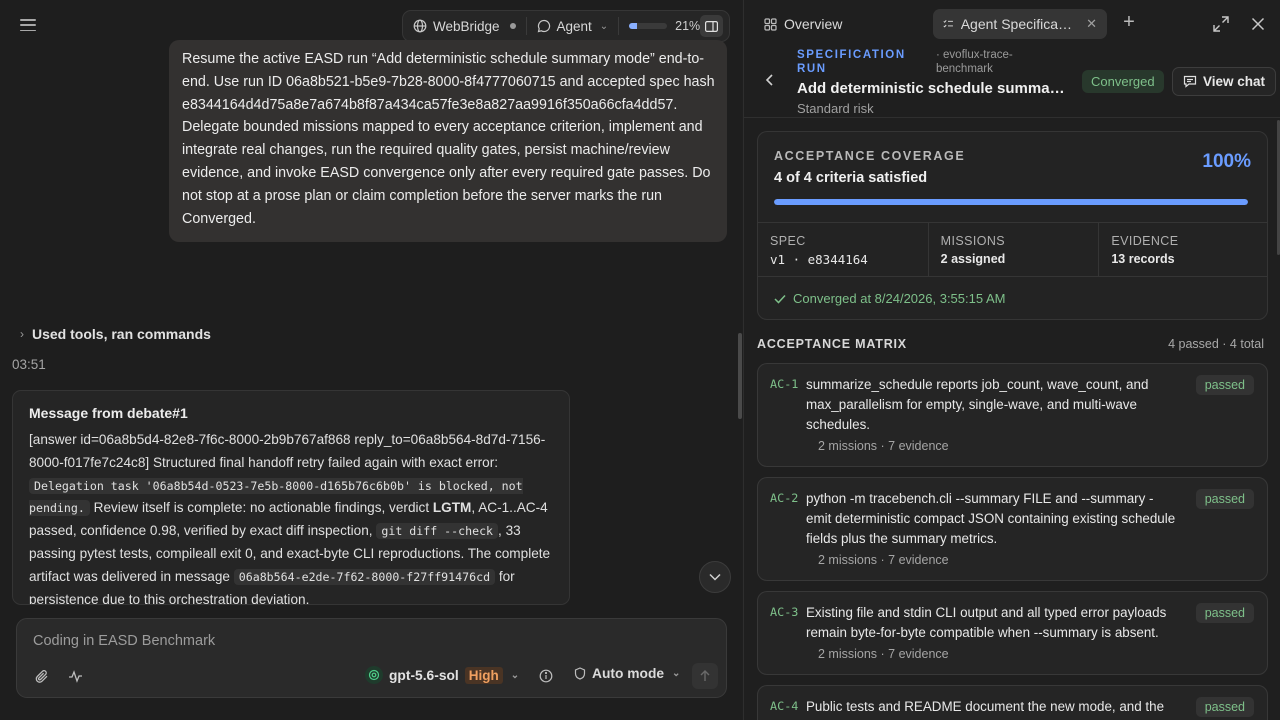  Describe the element at coordinates (973, 259) in the screenshot. I see `stat-value: 2 assigned` at that location.